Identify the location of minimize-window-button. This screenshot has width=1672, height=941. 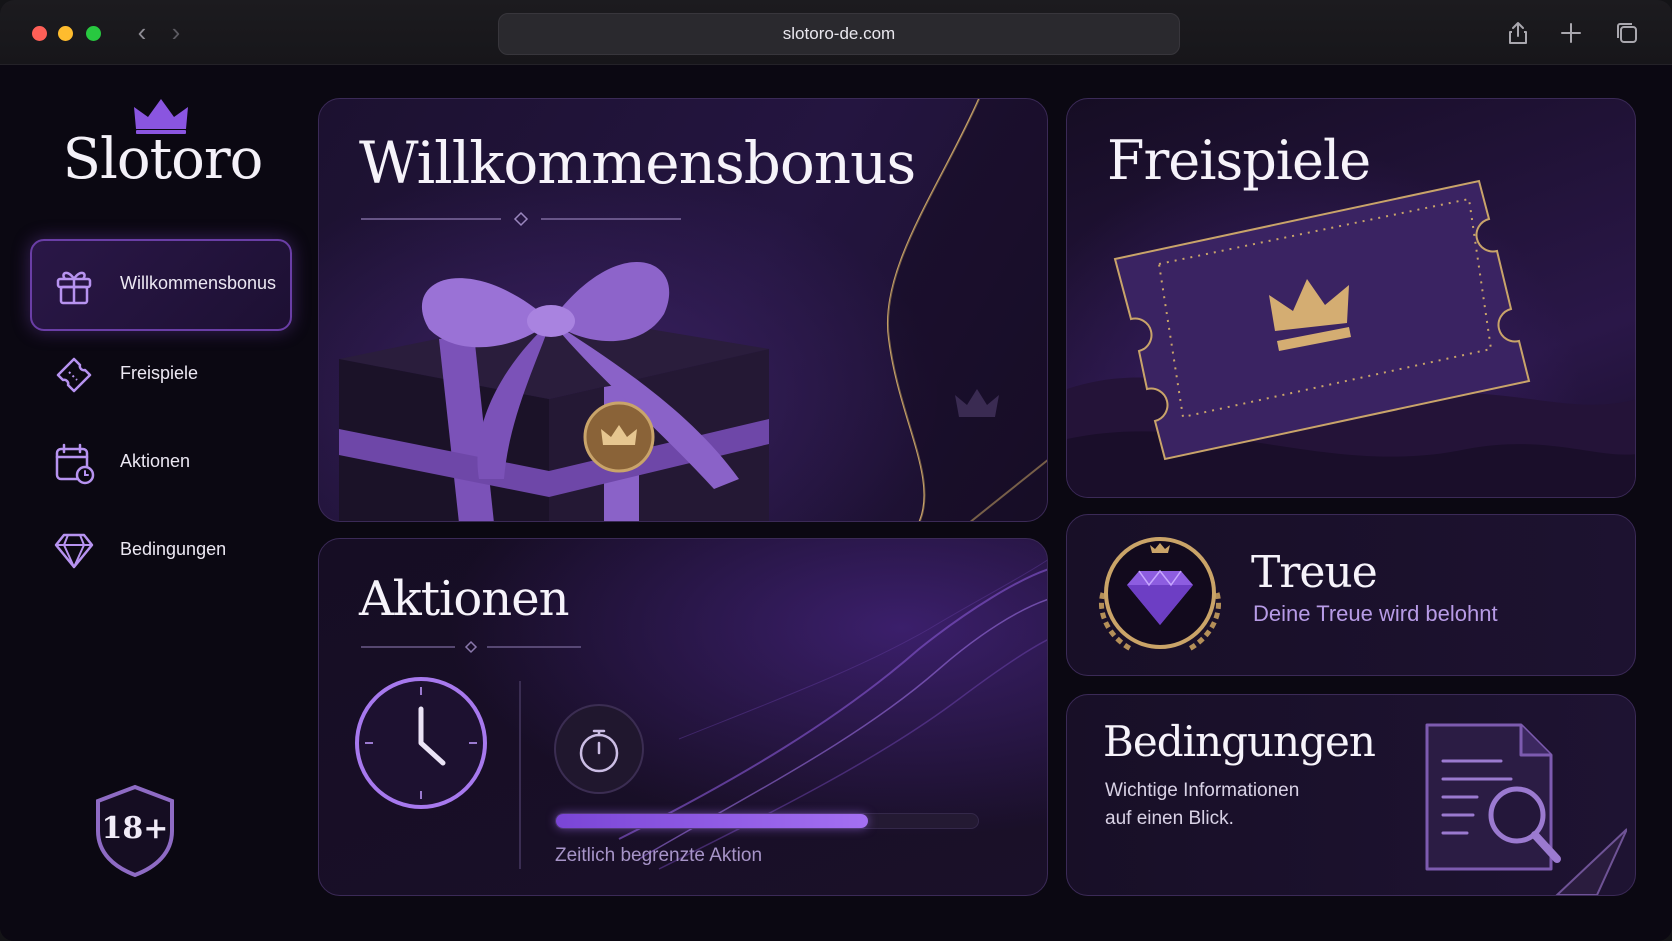
(65, 33).